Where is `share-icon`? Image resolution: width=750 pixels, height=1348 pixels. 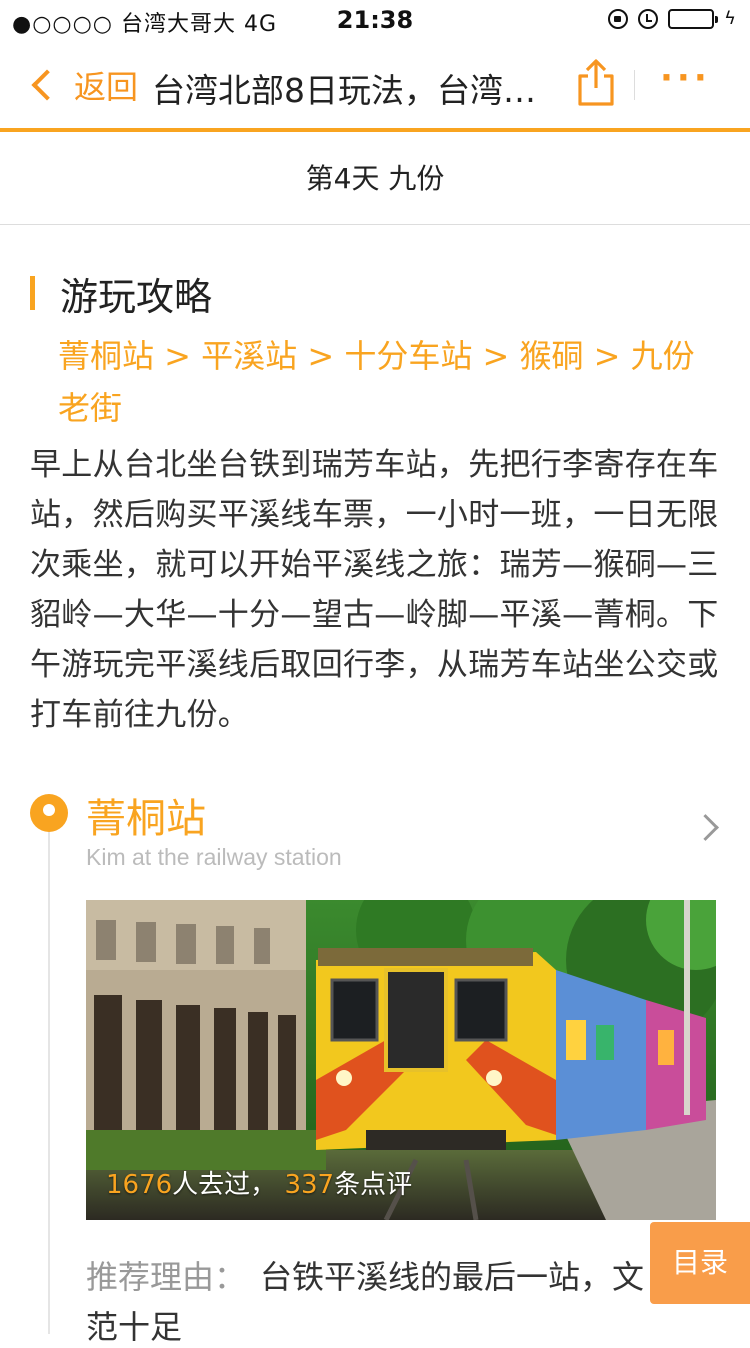 share-icon is located at coordinates (596, 83).